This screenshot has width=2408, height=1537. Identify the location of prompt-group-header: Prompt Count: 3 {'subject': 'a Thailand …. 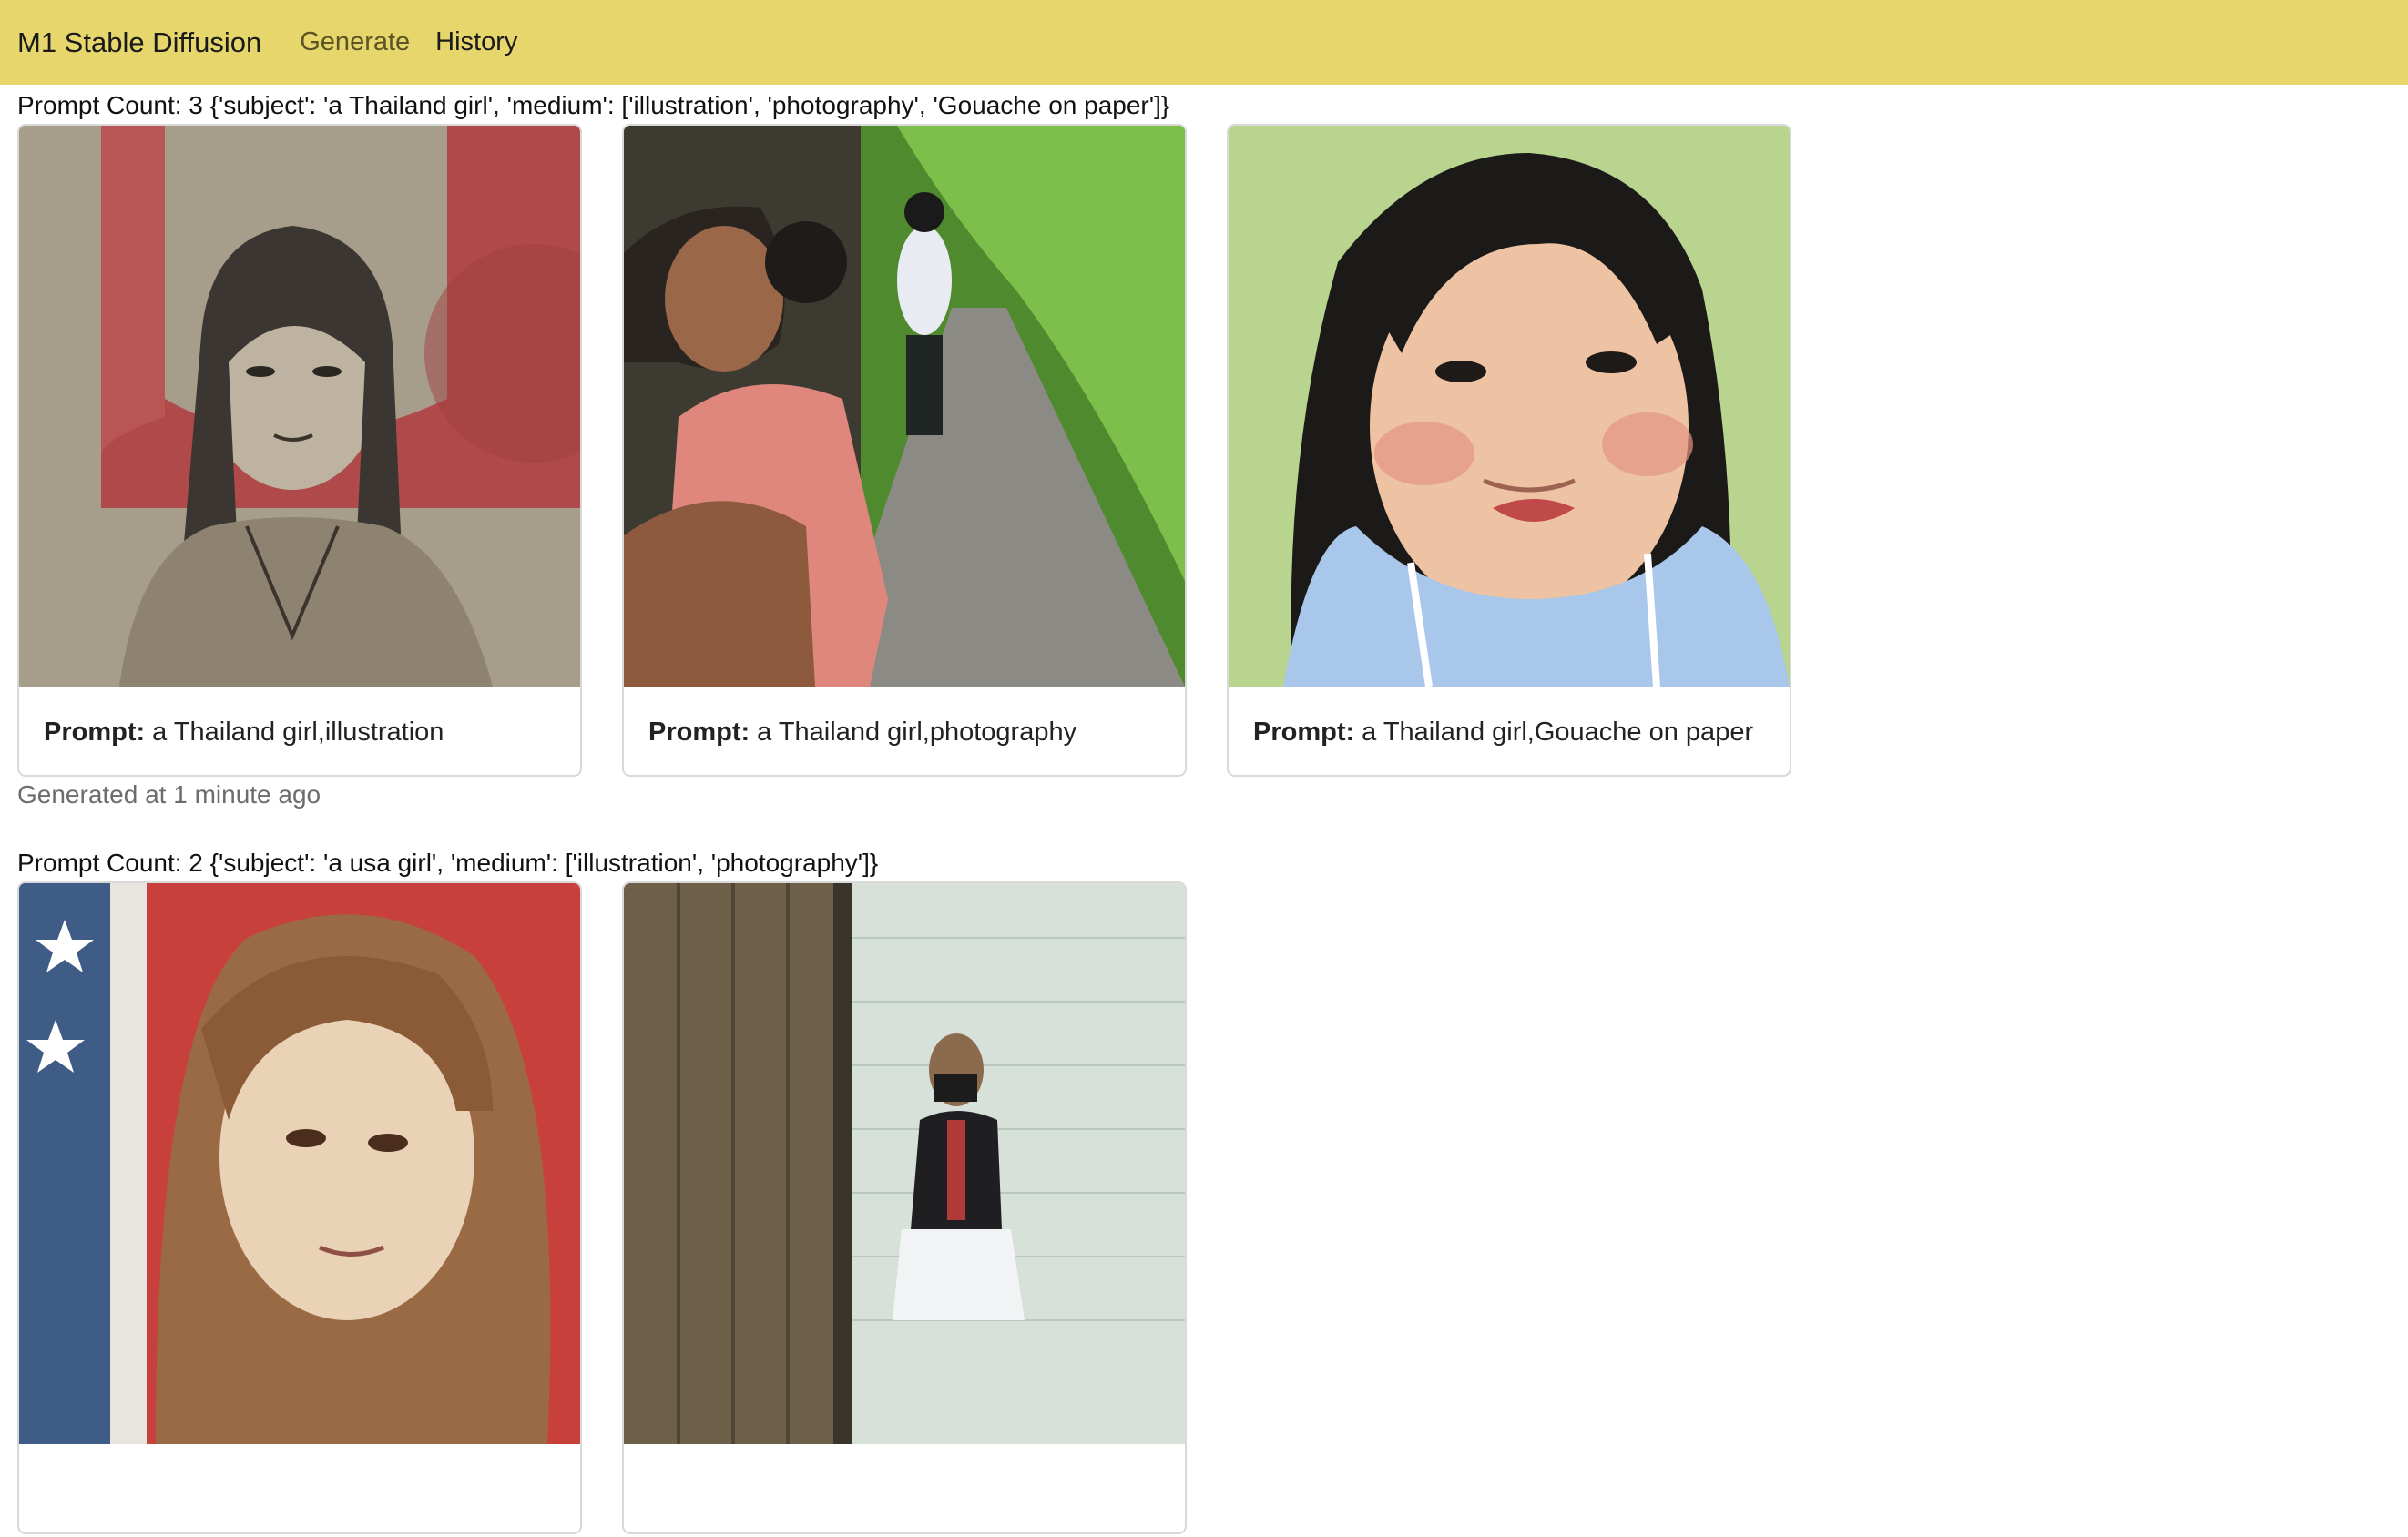
(593, 105).